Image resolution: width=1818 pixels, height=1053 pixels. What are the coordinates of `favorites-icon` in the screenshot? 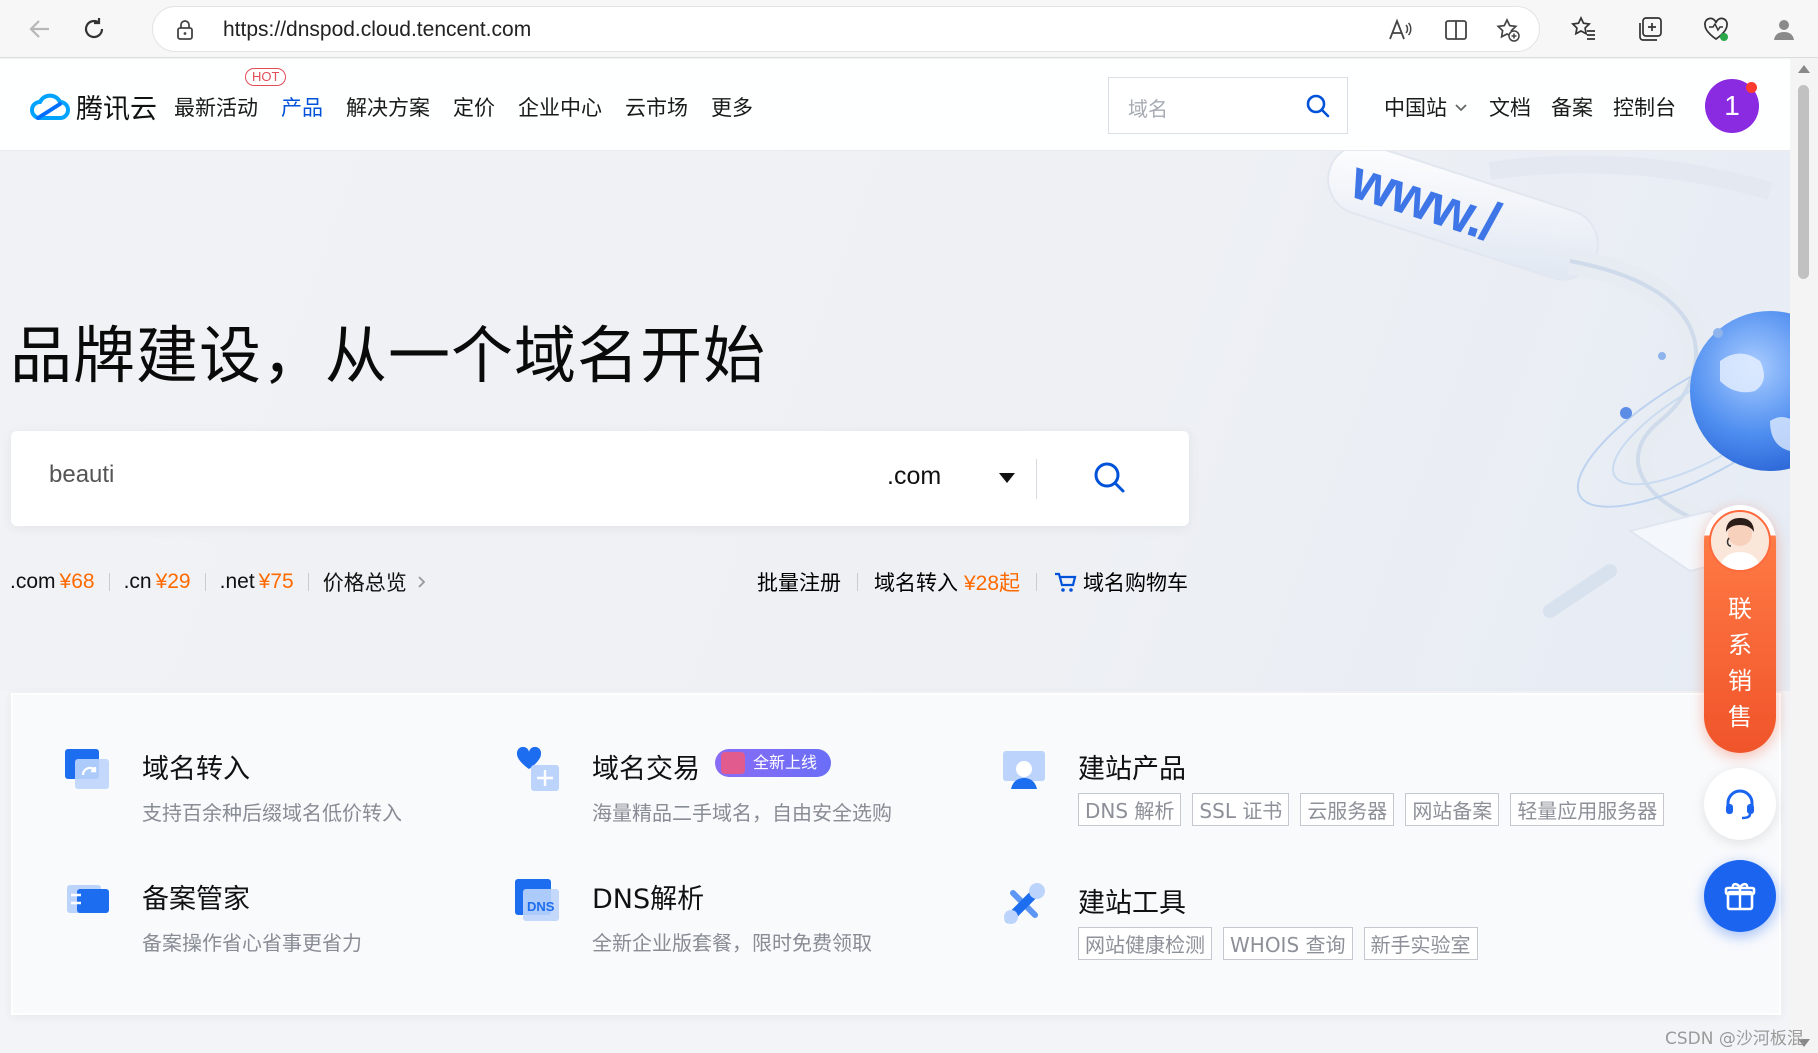 It's located at (1584, 29).